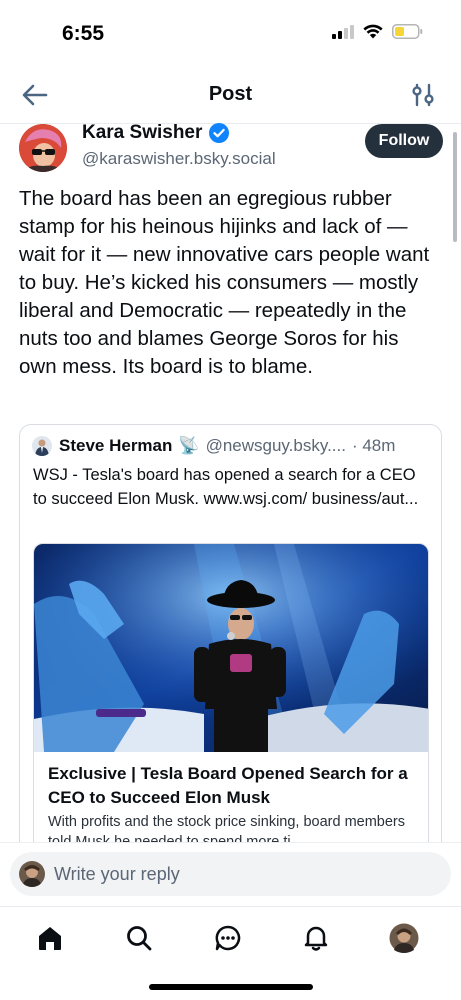 Image resolution: width=461 pixels, height=1000 pixels. I want to click on quoted-author-avatar, so click(42, 446).